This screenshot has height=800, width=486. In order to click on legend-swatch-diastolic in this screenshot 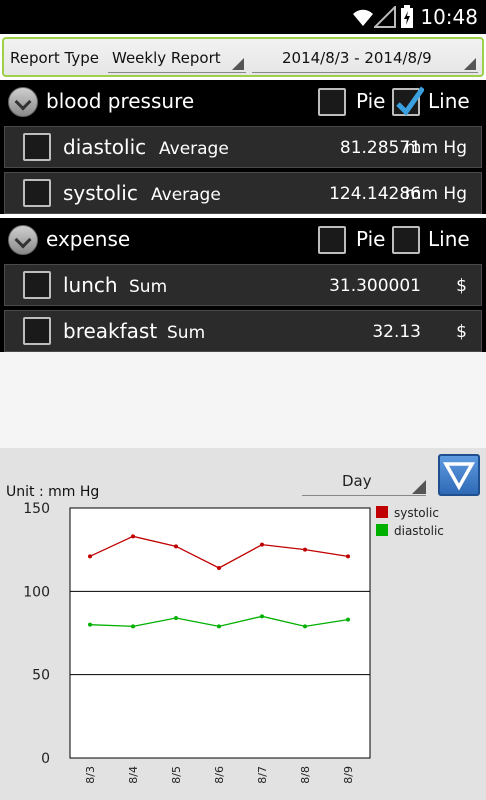, I will do `click(382, 530)`.